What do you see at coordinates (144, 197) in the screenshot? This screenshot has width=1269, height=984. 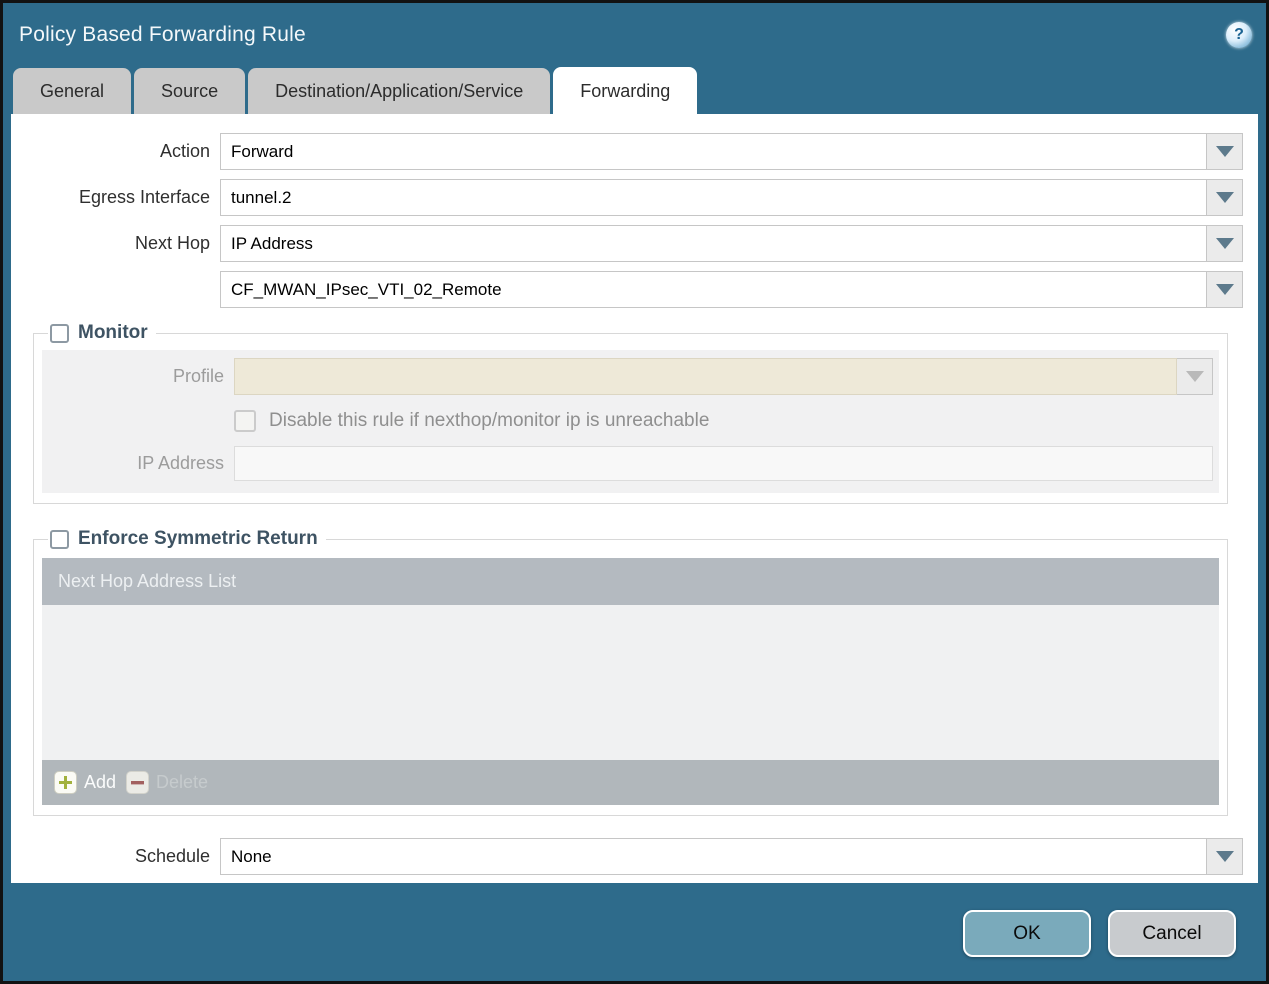 I see `egress-interface-label: Egress Interface` at bounding box center [144, 197].